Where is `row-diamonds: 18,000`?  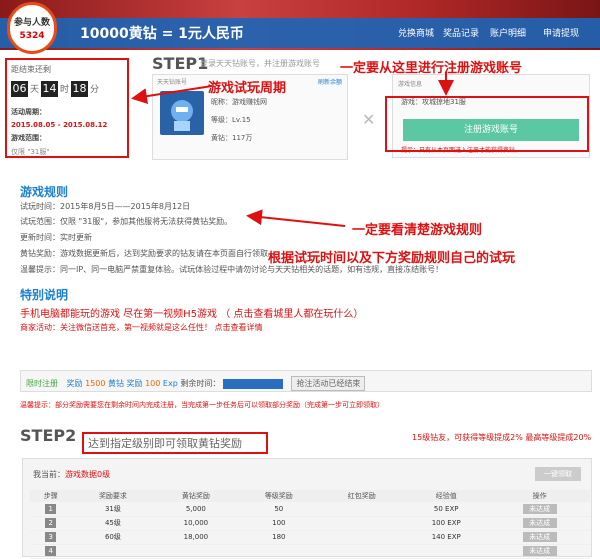
row-diamonds: 18,000 is located at coordinates (196, 537).